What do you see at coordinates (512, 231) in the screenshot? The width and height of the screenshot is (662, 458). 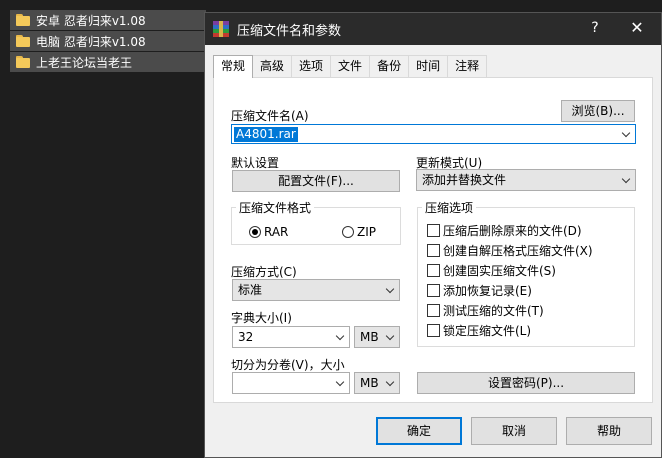 I see `option-label: 压缩后删除原来的文件(D)` at bounding box center [512, 231].